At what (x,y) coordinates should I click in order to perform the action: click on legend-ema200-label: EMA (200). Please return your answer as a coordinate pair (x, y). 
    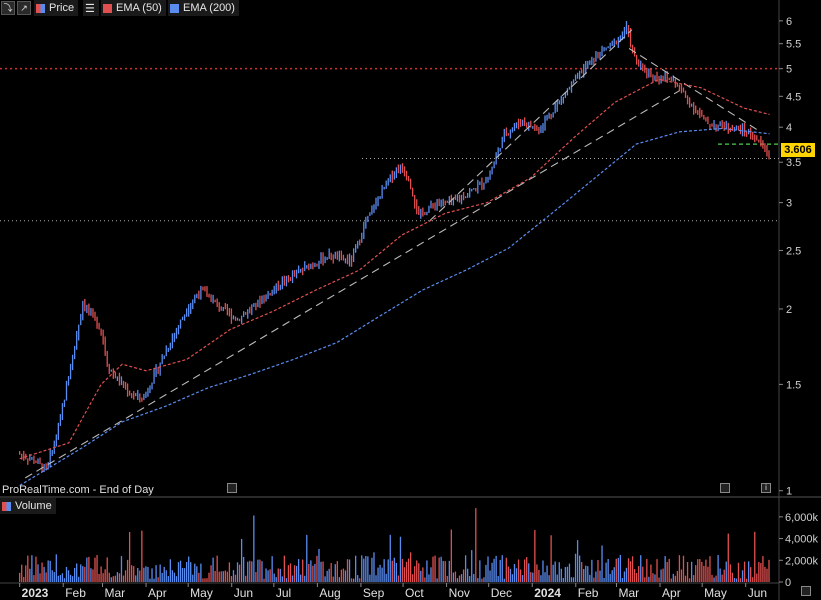
    Looking at the image, I should click on (209, 8).